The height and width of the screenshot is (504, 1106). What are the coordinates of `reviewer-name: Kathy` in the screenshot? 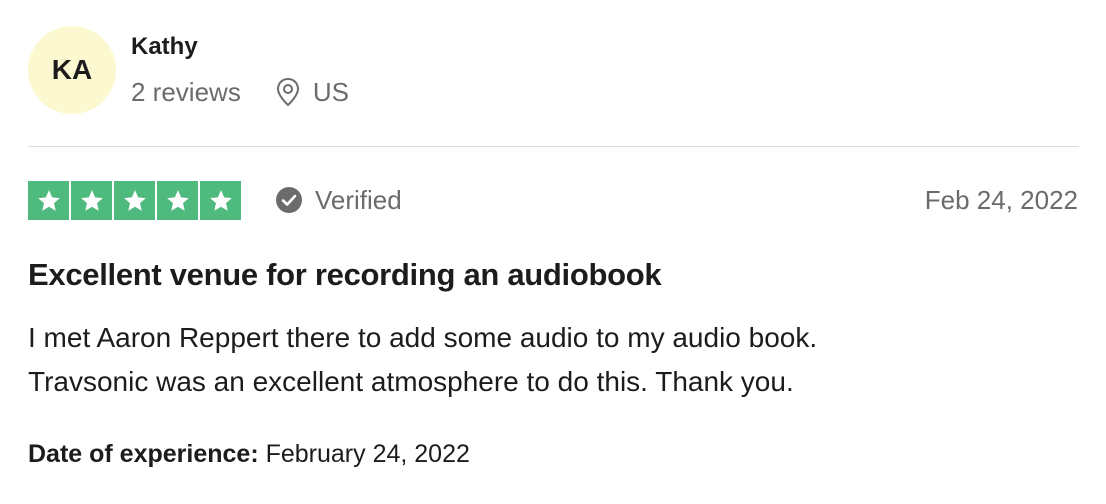 It's located at (164, 47).